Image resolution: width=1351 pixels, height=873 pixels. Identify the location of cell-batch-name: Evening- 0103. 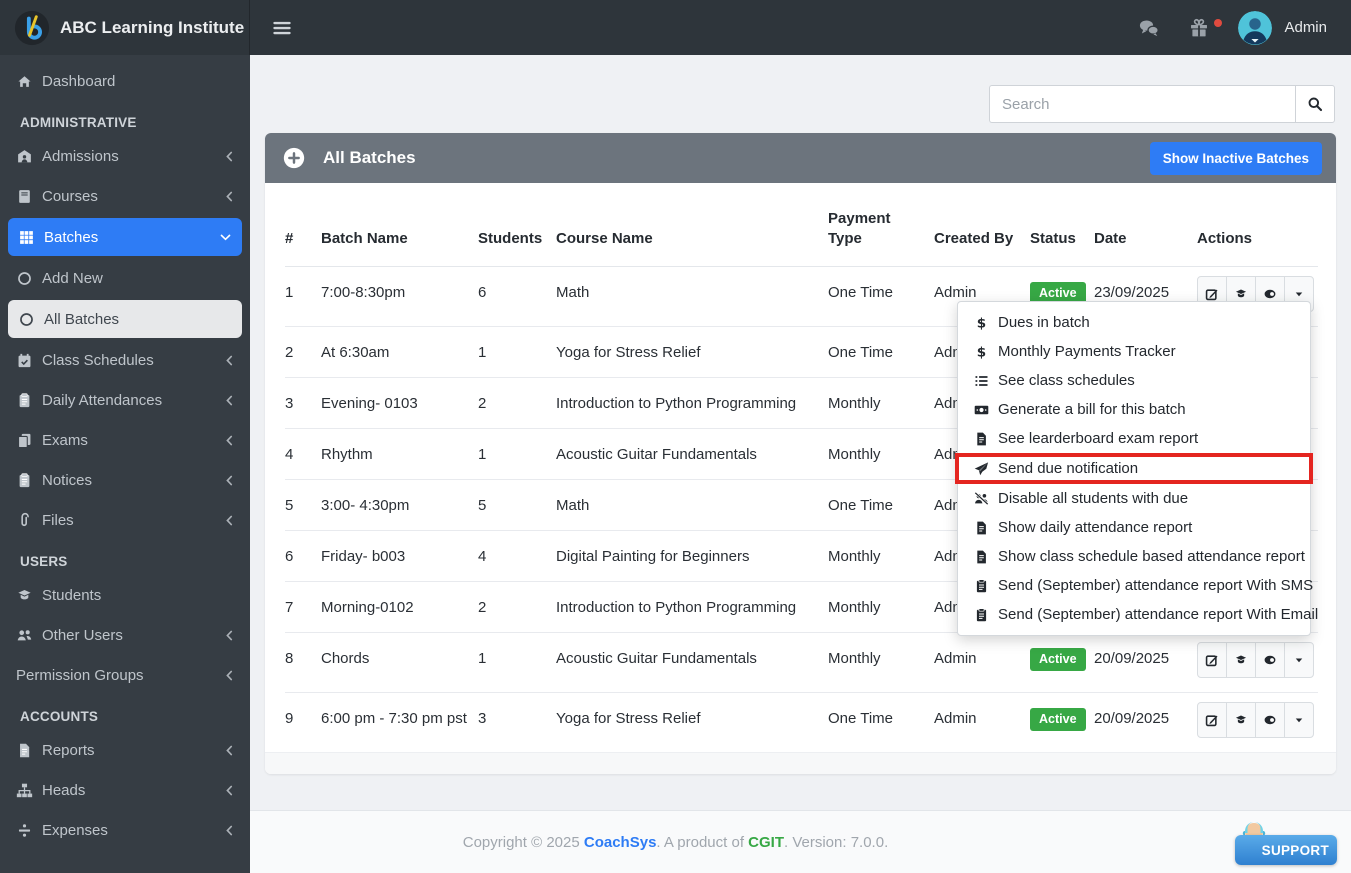
(369, 403).